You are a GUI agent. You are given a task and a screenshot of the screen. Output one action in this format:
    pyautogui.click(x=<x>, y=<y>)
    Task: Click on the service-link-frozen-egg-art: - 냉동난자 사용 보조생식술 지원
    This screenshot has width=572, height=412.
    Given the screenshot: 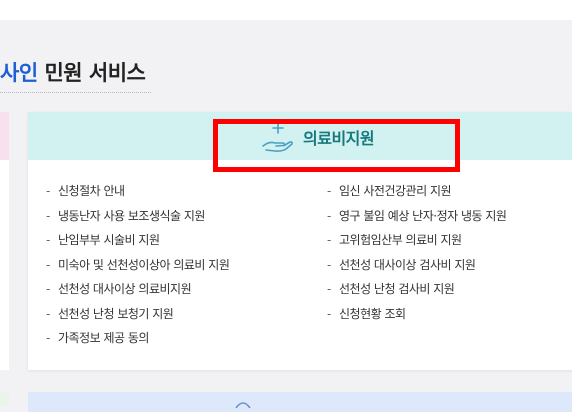 What is the action you would take?
    pyautogui.click(x=137, y=219)
    